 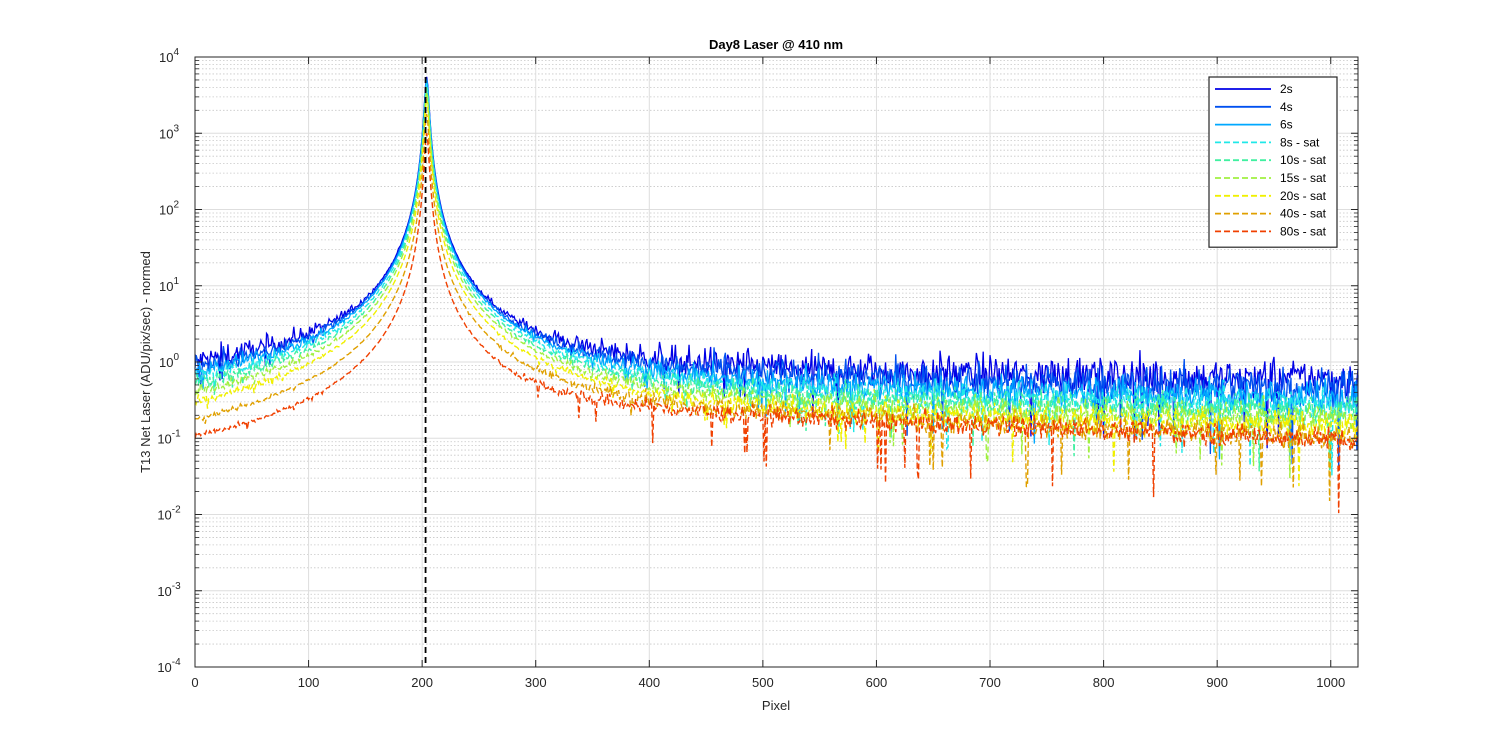 What do you see at coordinates (776, 705) in the screenshot?
I see `x-axis-label: Pixel` at bounding box center [776, 705].